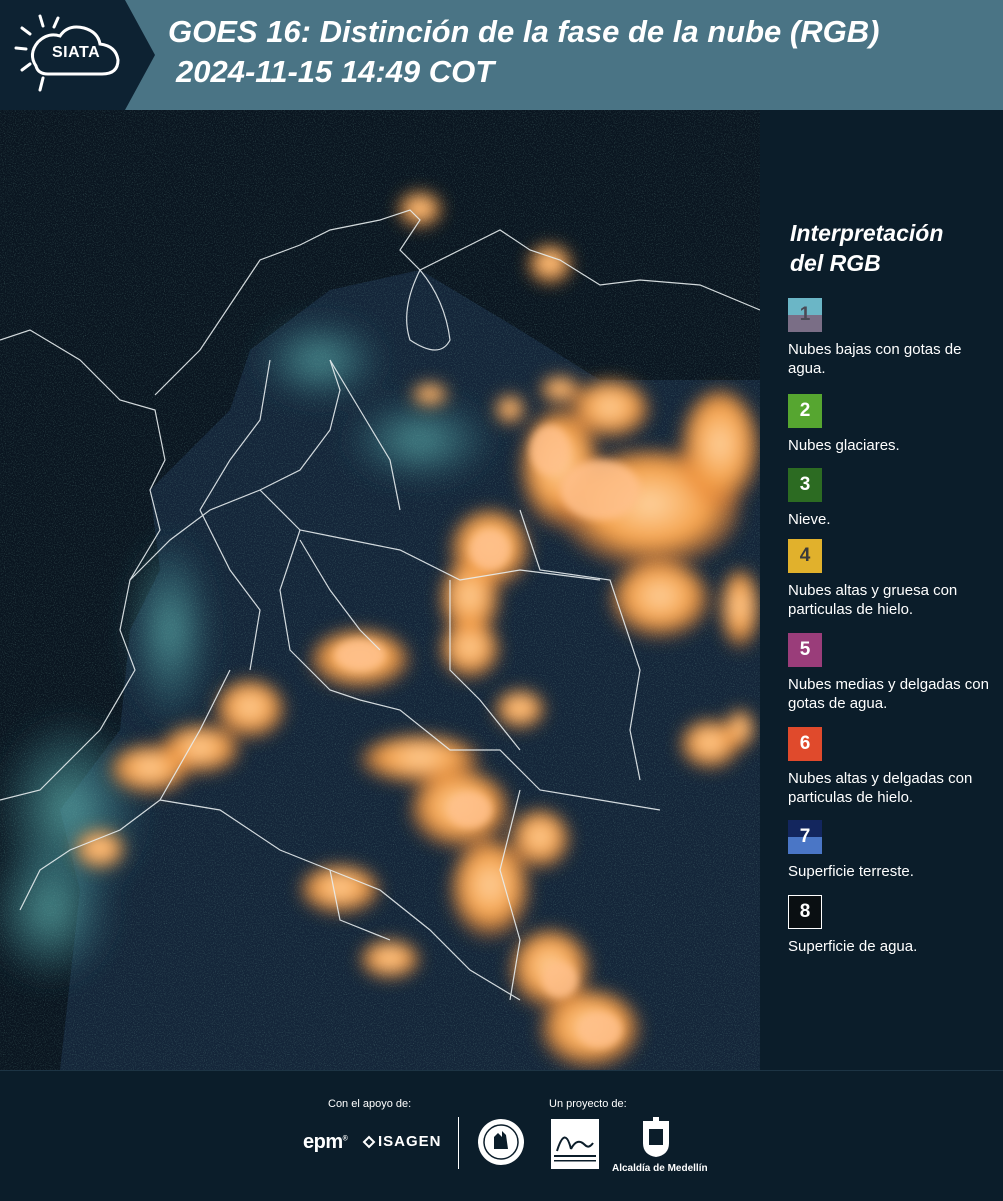 The width and height of the screenshot is (1003, 1201). What do you see at coordinates (853, 946) in the screenshot?
I see `legend-label-8: Superficie de agua.` at bounding box center [853, 946].